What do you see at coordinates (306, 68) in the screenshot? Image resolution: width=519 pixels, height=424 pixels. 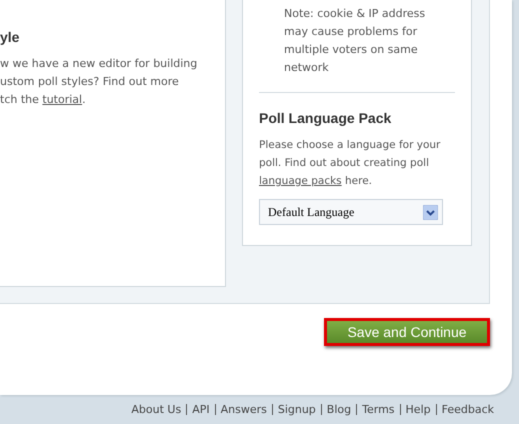 I see `note-text: network` at bounding box center [306, 68].